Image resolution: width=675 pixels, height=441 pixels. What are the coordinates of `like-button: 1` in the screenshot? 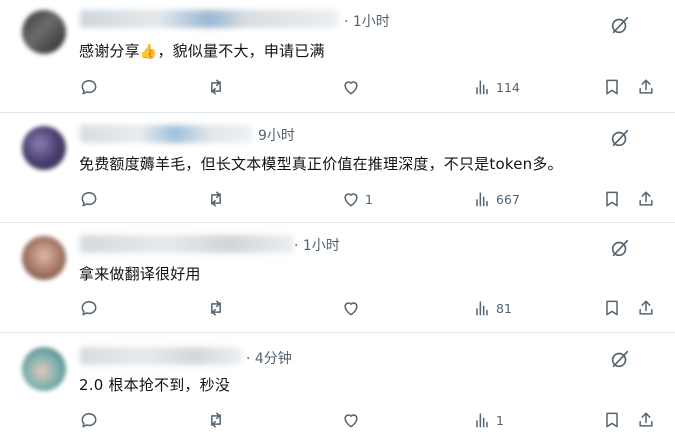 It's located at (357, 199).